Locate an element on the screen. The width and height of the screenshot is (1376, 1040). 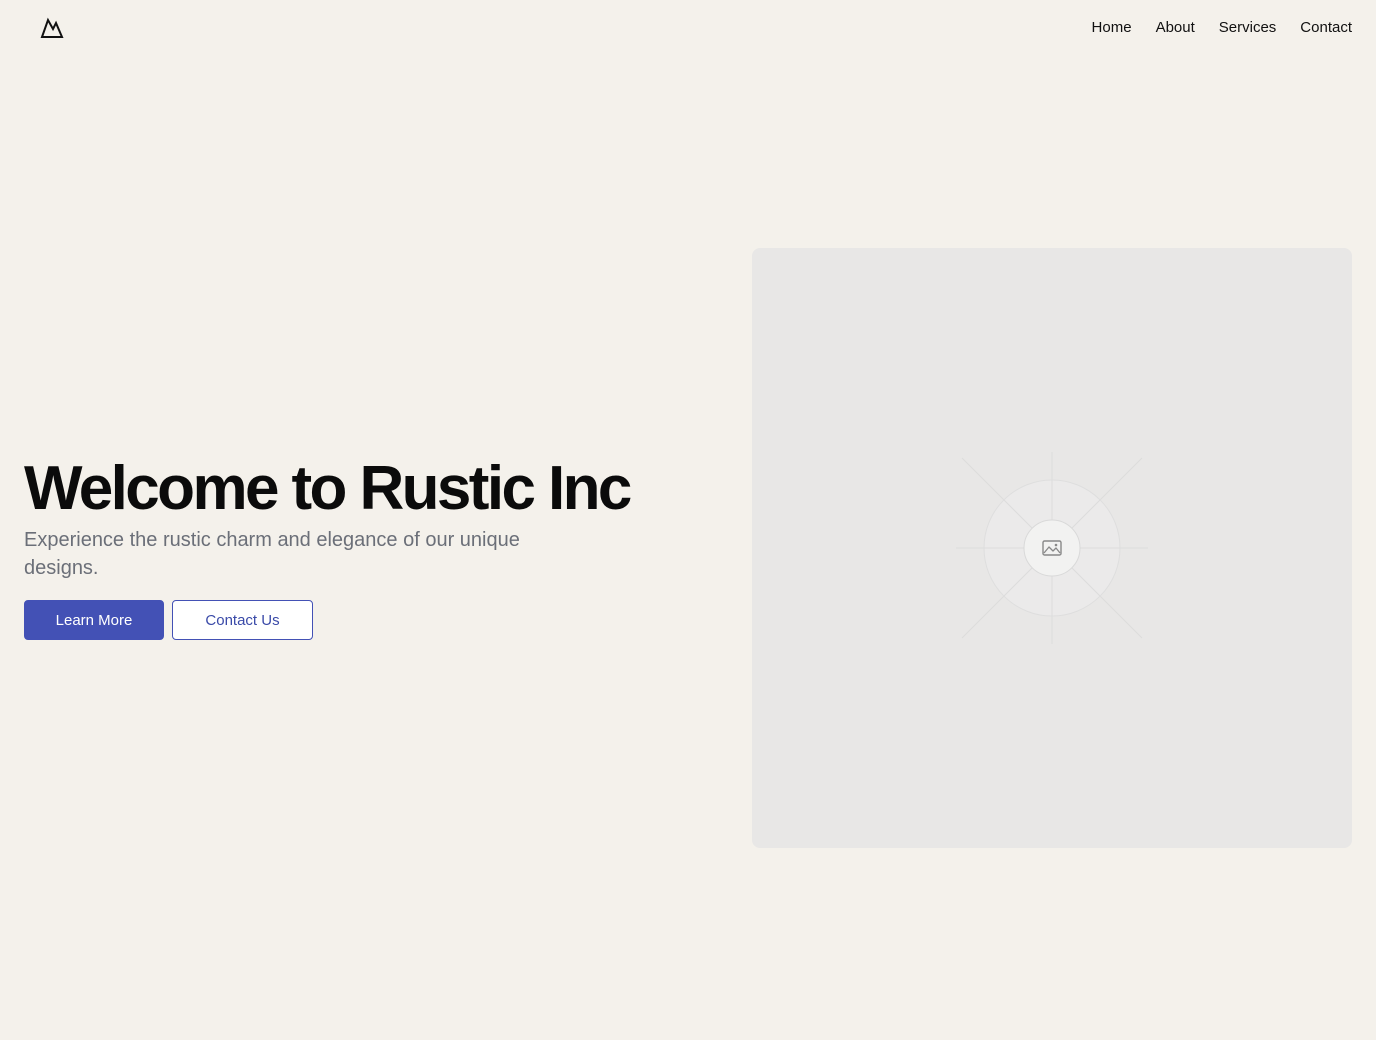
main-nav: Home About Services Contact is located at coordinates (1222, 28).